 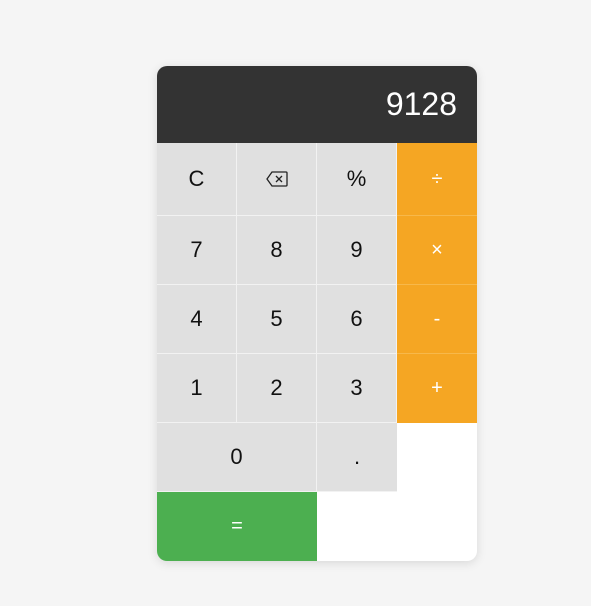 I want to click on divide-button: ÷, so click(x=437, y=179).